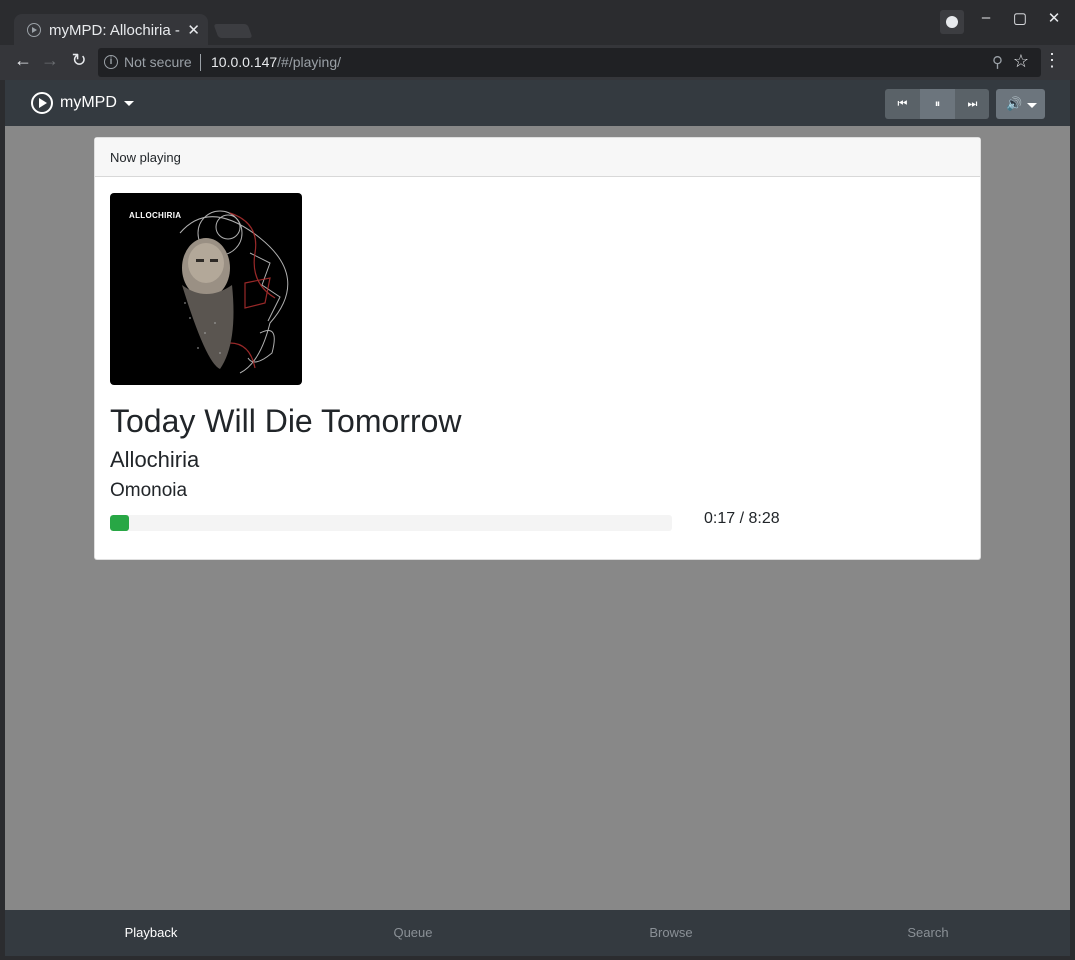 The image size is (1075, 960). I want to click on tab-playback: Playback, so click(151, 933).